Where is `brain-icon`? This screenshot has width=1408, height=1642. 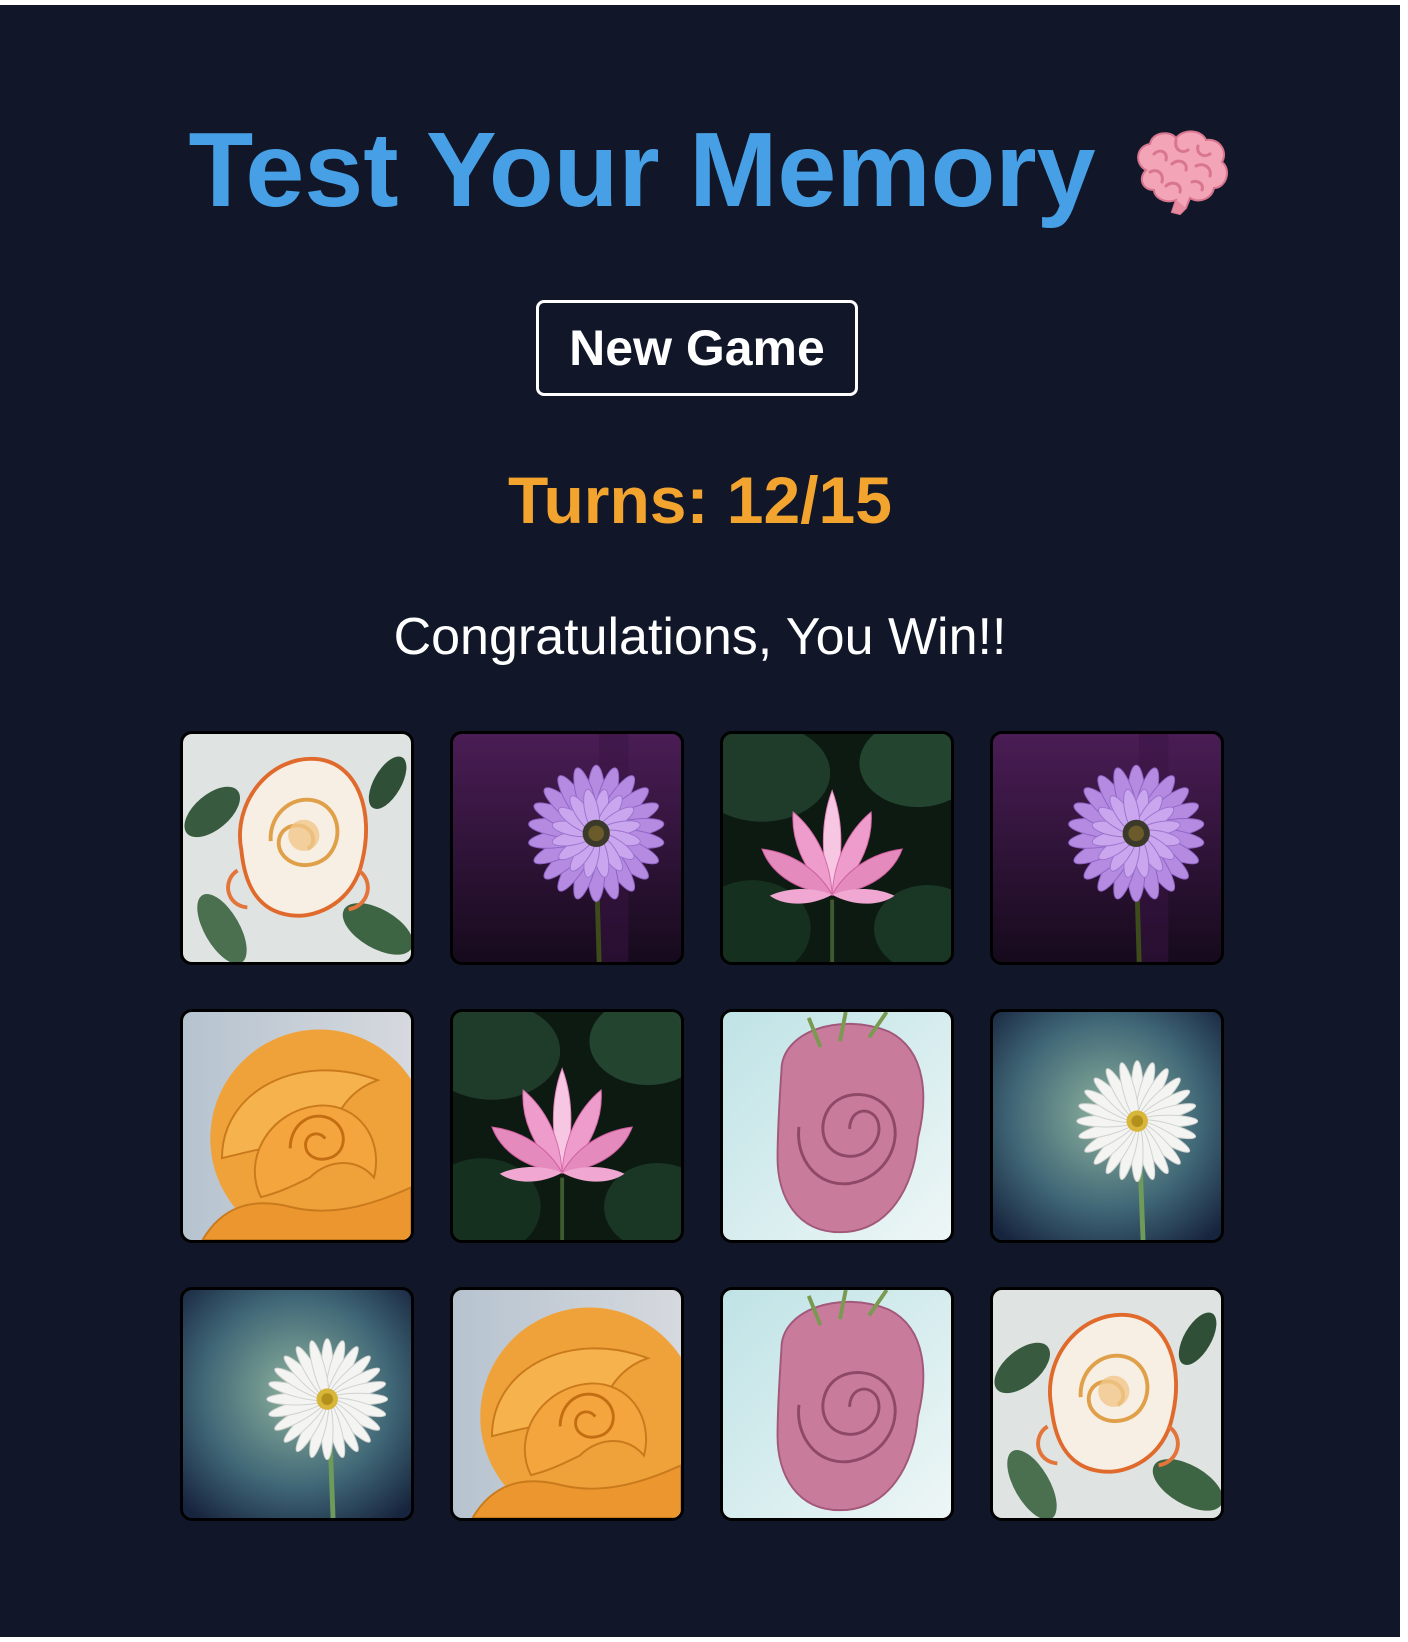 brain-icon is located at coordinates (1182, 173).